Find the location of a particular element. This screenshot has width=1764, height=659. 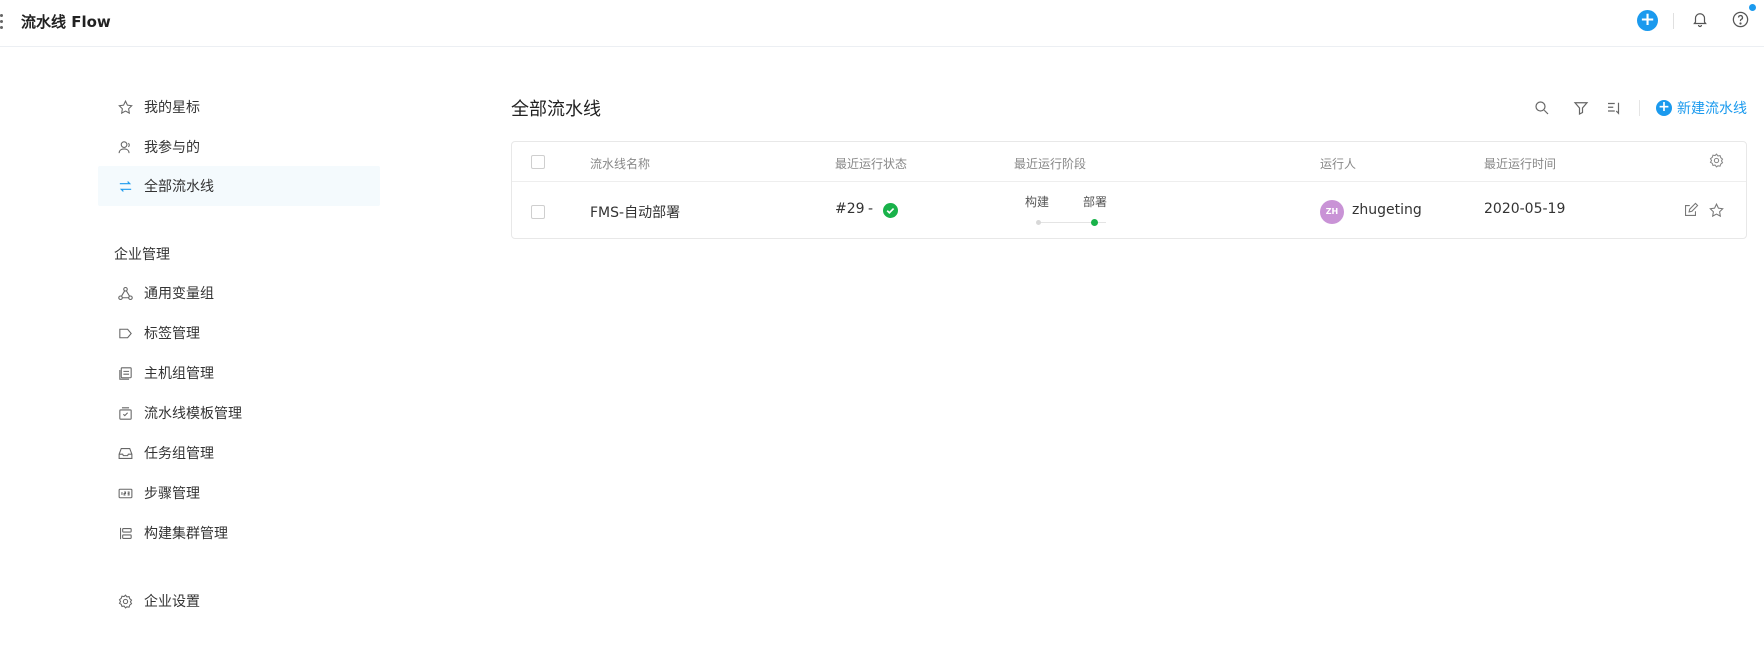

table-header: 流水线名称 最近运行状态 最近运行阶段 运行人 最近运行时间 is located at coordinates (1129, 162).